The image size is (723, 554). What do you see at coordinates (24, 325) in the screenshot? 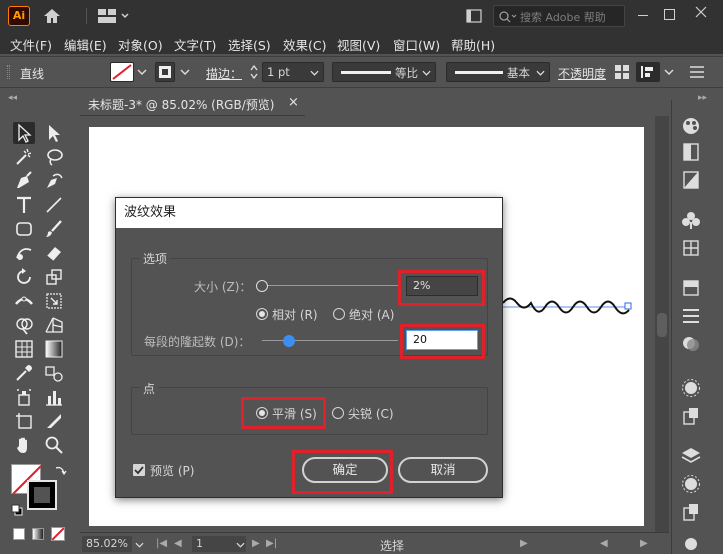
I see `shape-builder-tool-icon` at bounding box center [24, 325].